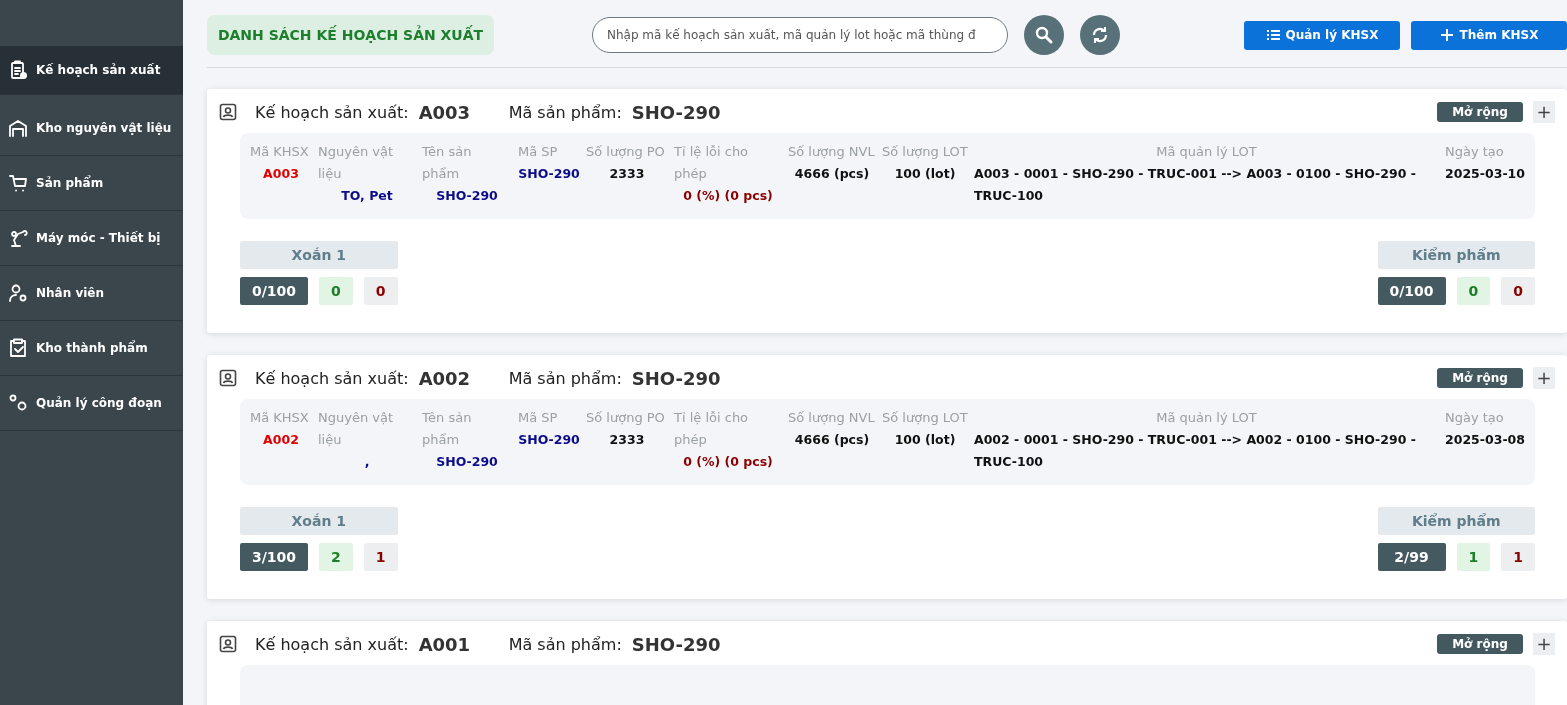  Describe the element at coordinates (281, 440) in the screenshot. I see `field-value: A002` at that location.